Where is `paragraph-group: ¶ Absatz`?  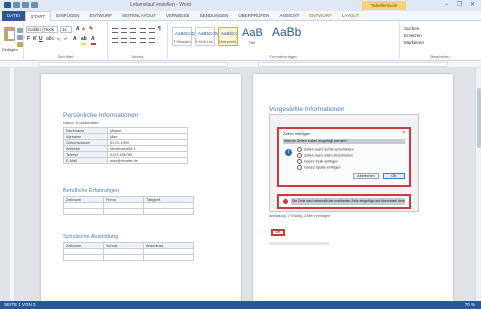 paragraph-group: ¶ Absatz is located at coordinates (138, 41).